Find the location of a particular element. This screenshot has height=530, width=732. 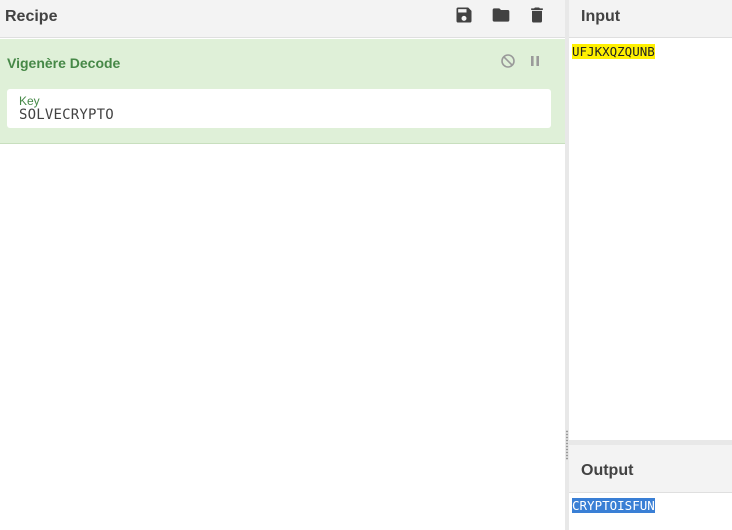

save-recipe-button is located at coordinates (464, 15).